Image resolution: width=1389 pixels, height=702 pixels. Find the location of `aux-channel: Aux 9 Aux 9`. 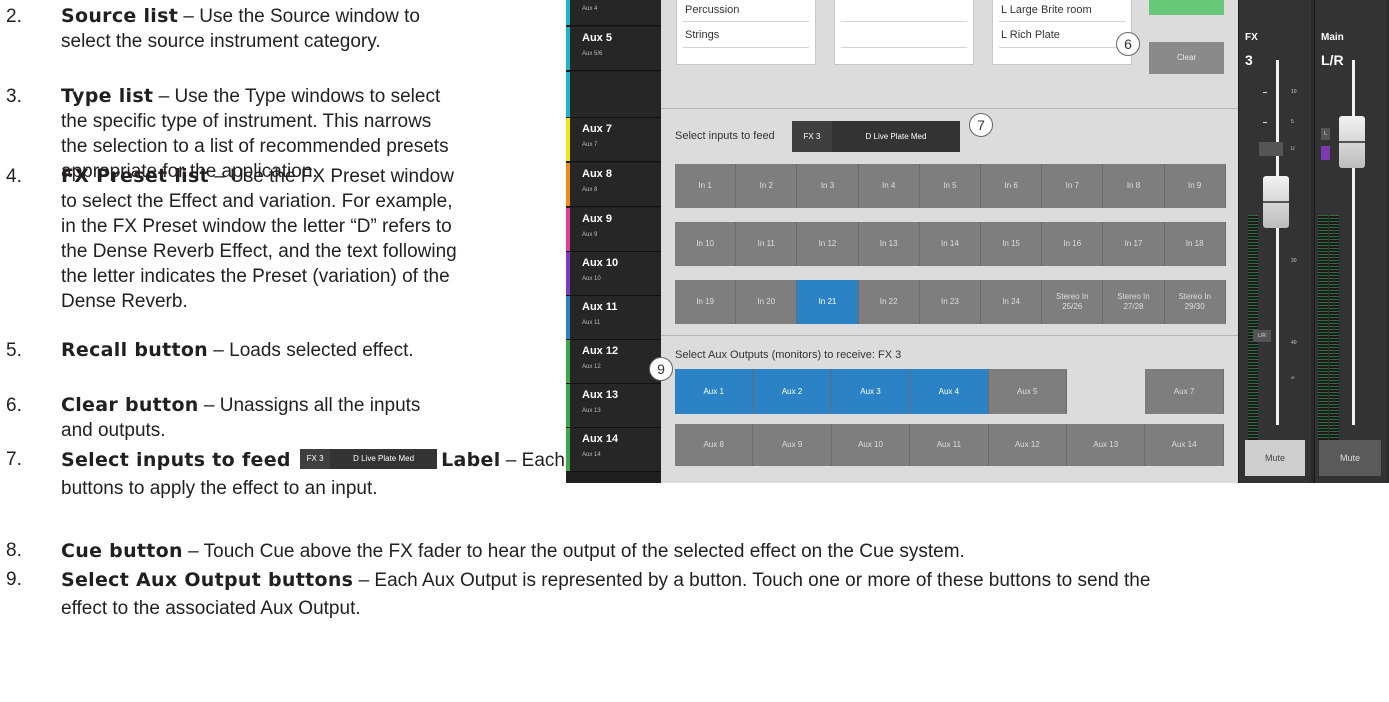

aux-channel: Aux 9 Aux 9 is located at coordinates (613, 230).